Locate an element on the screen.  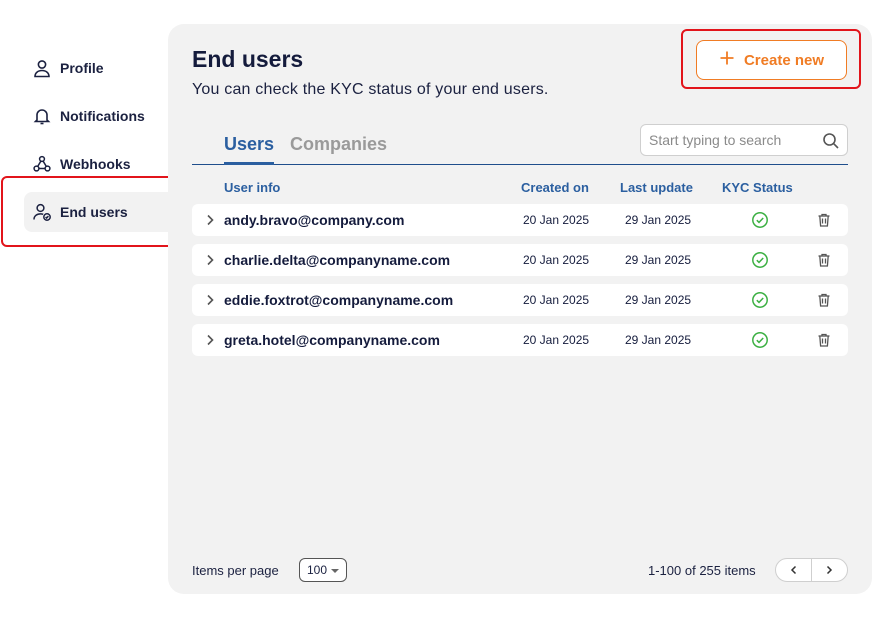
search-box is located at coordinates (744, 140).